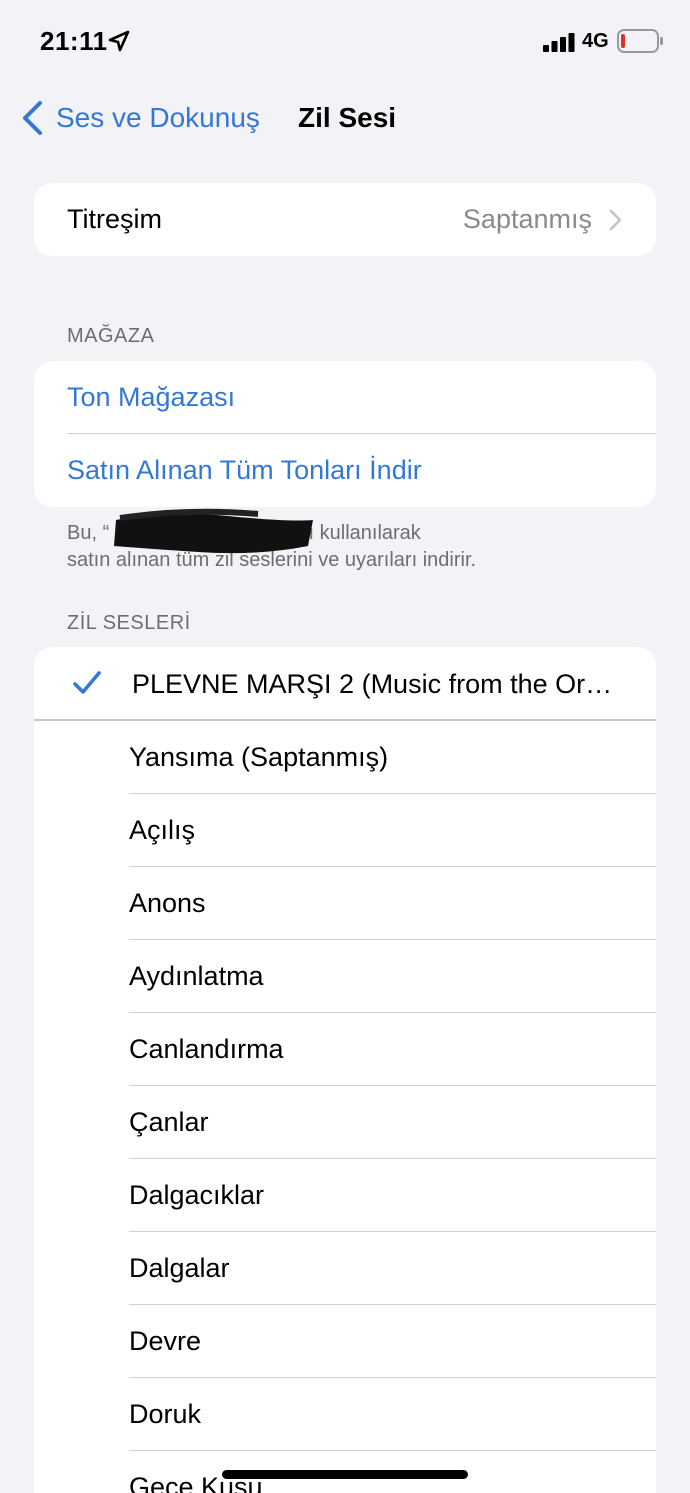 The height and width of the screenshot is (1493, 690). Describe the element at coordinates (244, 470) in the screenshot. I see `download-all-tones-label: Satın Alınan Tüm Tonları İndir` at that location.